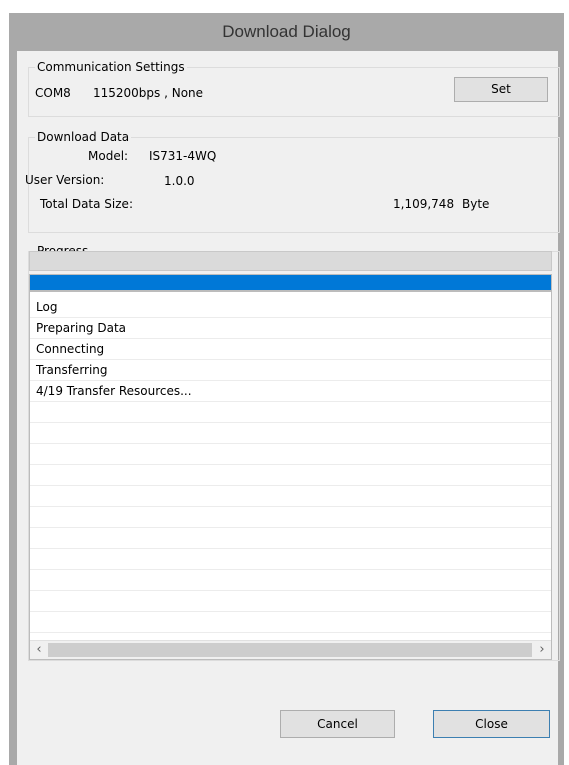 The height and width of the screenshot is (765, 569). I want to click on model-value: IS731-4WQ, so click(183, 156).